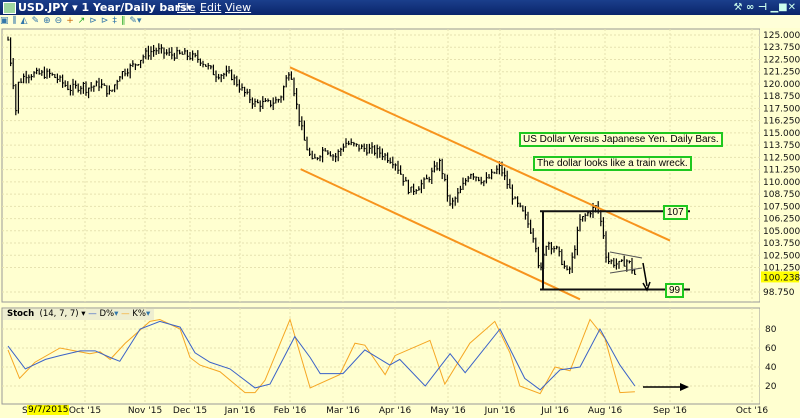 This screenshot has height=418, width=800. Describe the element at coordinates (781, 220) in the screenshot. I see `price-tick-label: 106.250` at that location.